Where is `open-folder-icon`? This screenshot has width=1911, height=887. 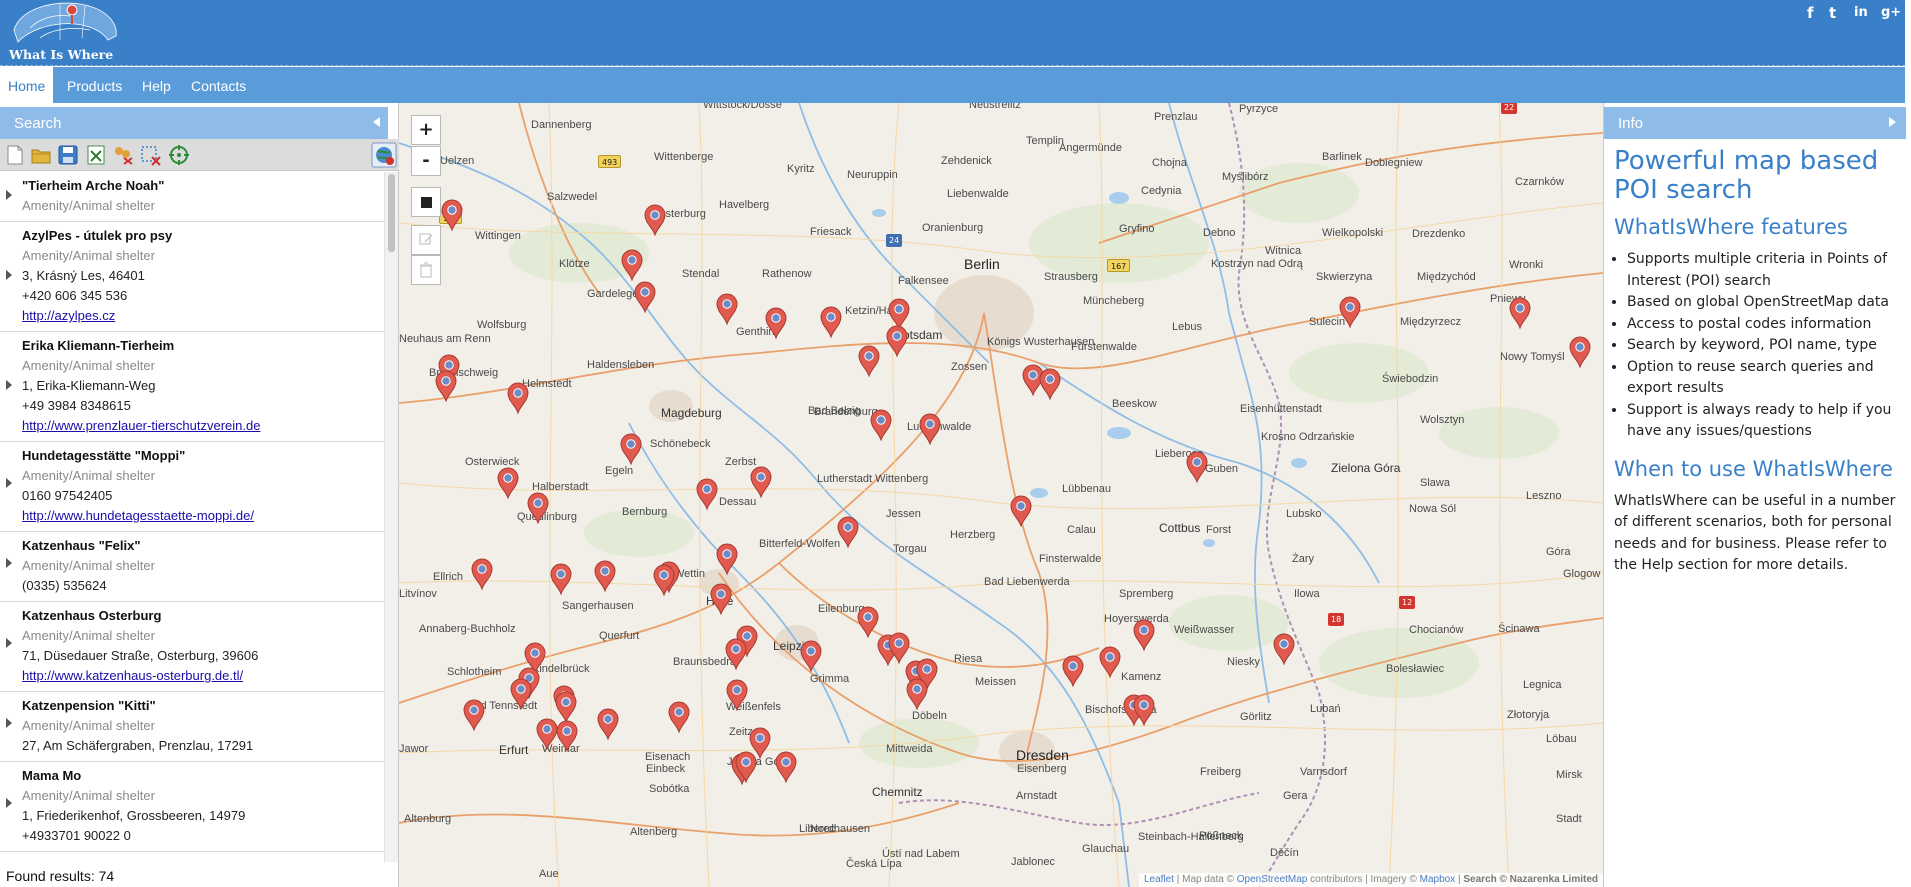 open-folder-icon is located at coordinates (41, 155).